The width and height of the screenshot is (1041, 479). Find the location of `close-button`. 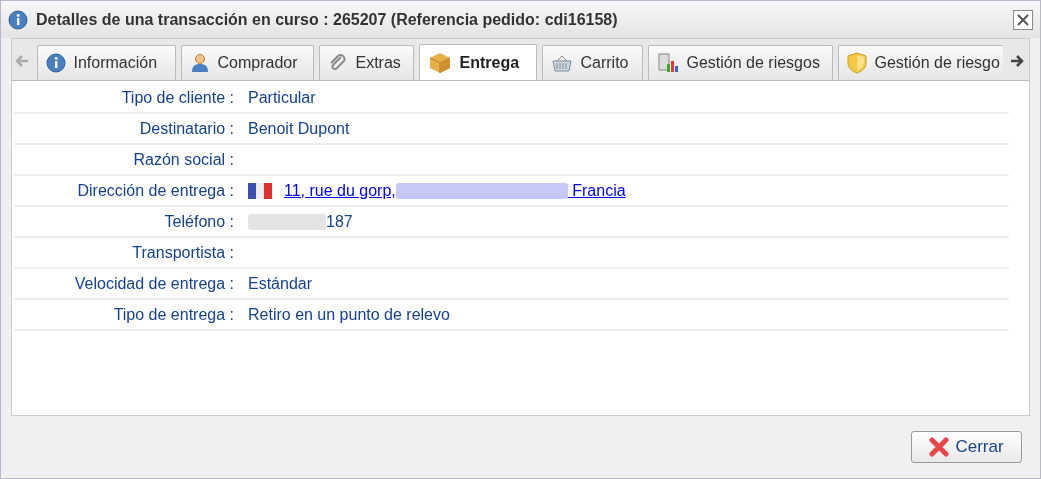

close-button is located at coordinates (1023, 19).